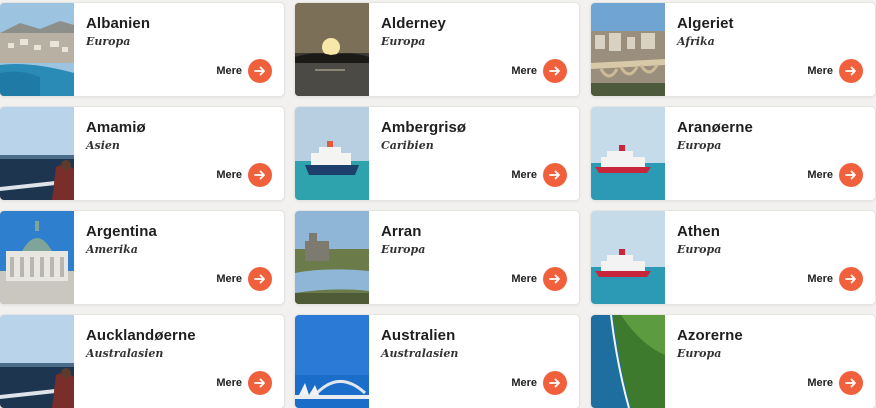 The image size is (876, 408). What do you see at coordinates (401, 231) in the screenshot?
I see `destination-title: Arran` at bounding box center [401, 231].